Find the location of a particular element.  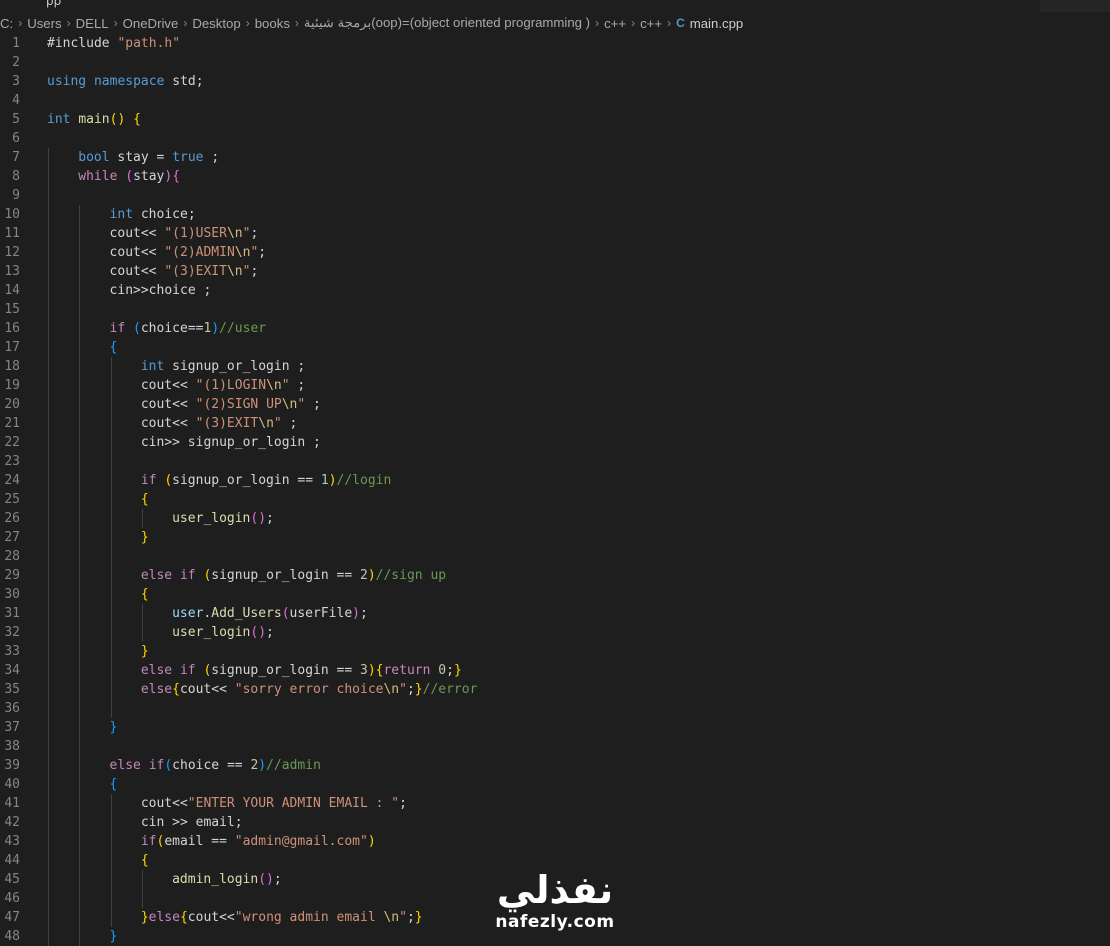

code-text: { is located at coordinates (114, 784).